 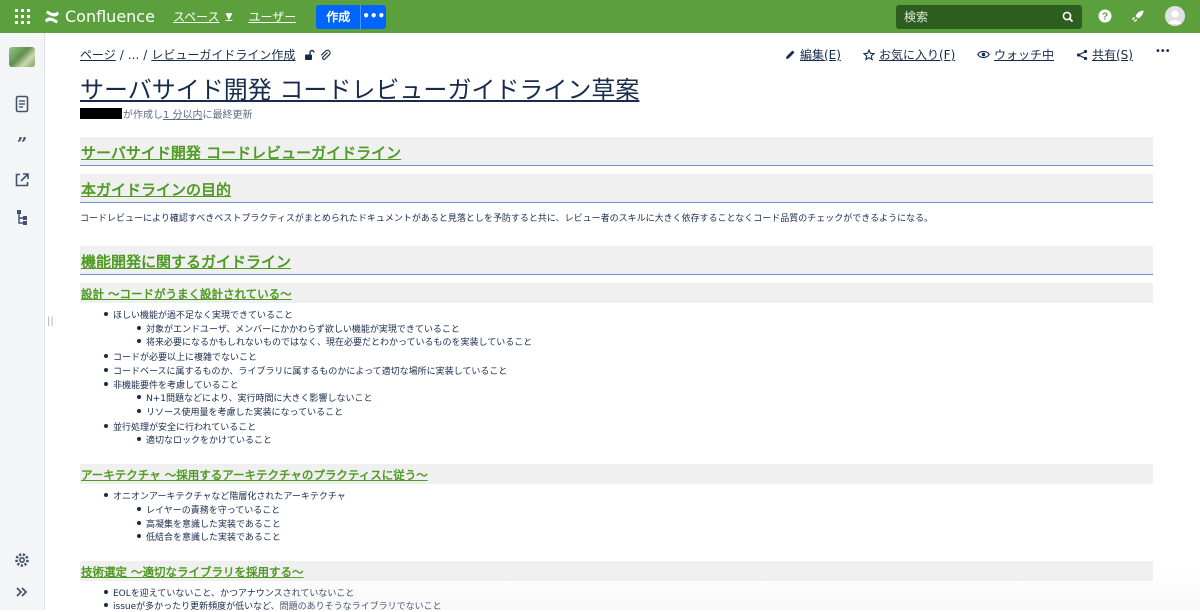 I want to click on share-icon, so click(x=1082, y=54).